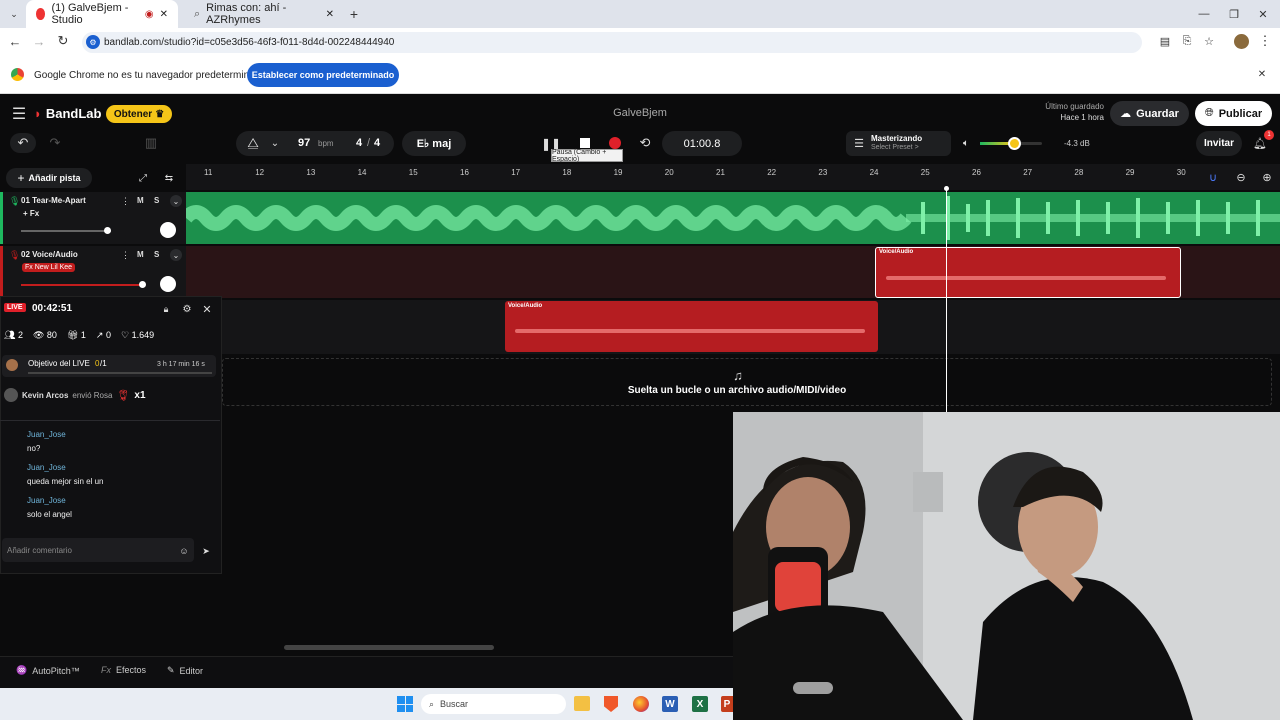  I want to click on reload-icon: ↻, so click(63, 40).